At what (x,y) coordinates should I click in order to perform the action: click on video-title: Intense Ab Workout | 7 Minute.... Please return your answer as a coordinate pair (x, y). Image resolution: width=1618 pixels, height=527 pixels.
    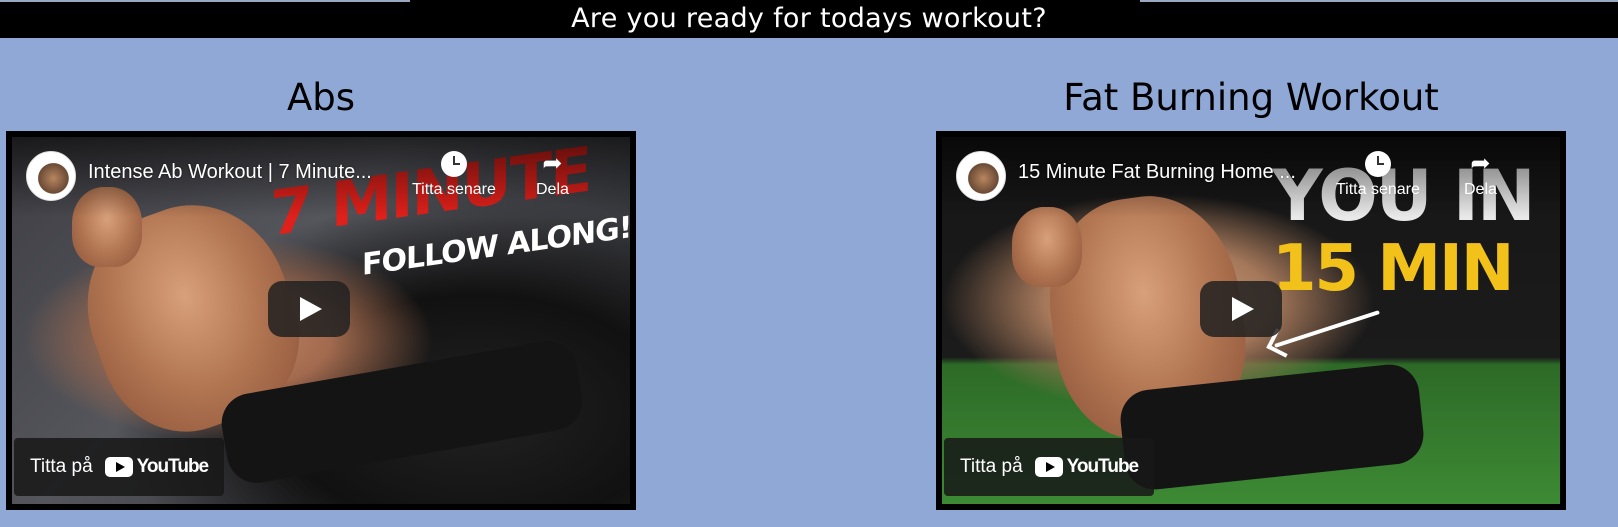
    Looking at the image, I should click on (230, 172).